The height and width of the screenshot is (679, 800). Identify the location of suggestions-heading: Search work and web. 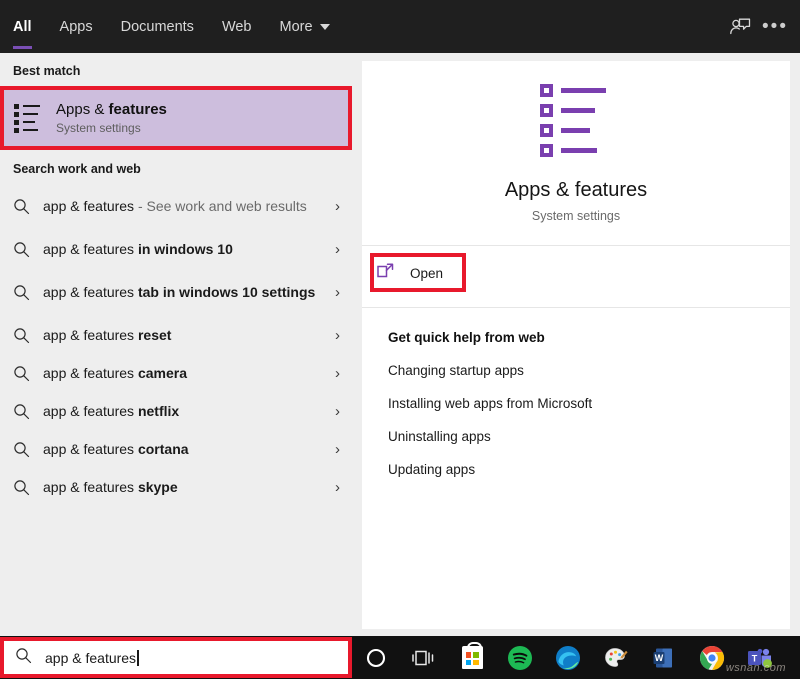
(77, 169).